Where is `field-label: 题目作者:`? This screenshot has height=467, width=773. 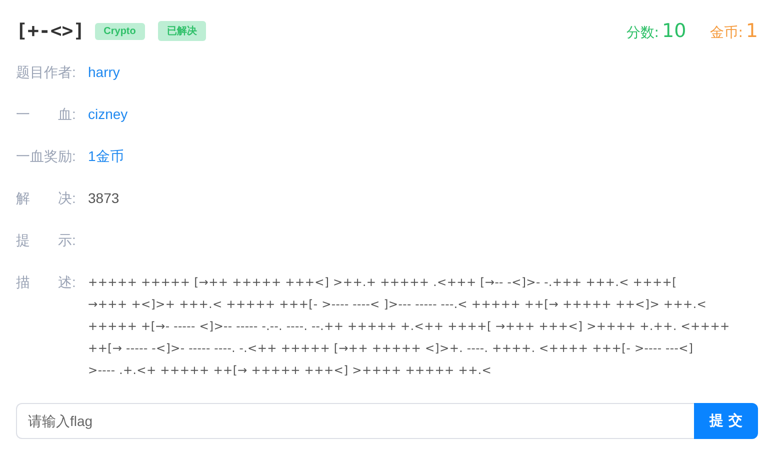
field-label: 题目作者: is located at coordinates (46, 73).